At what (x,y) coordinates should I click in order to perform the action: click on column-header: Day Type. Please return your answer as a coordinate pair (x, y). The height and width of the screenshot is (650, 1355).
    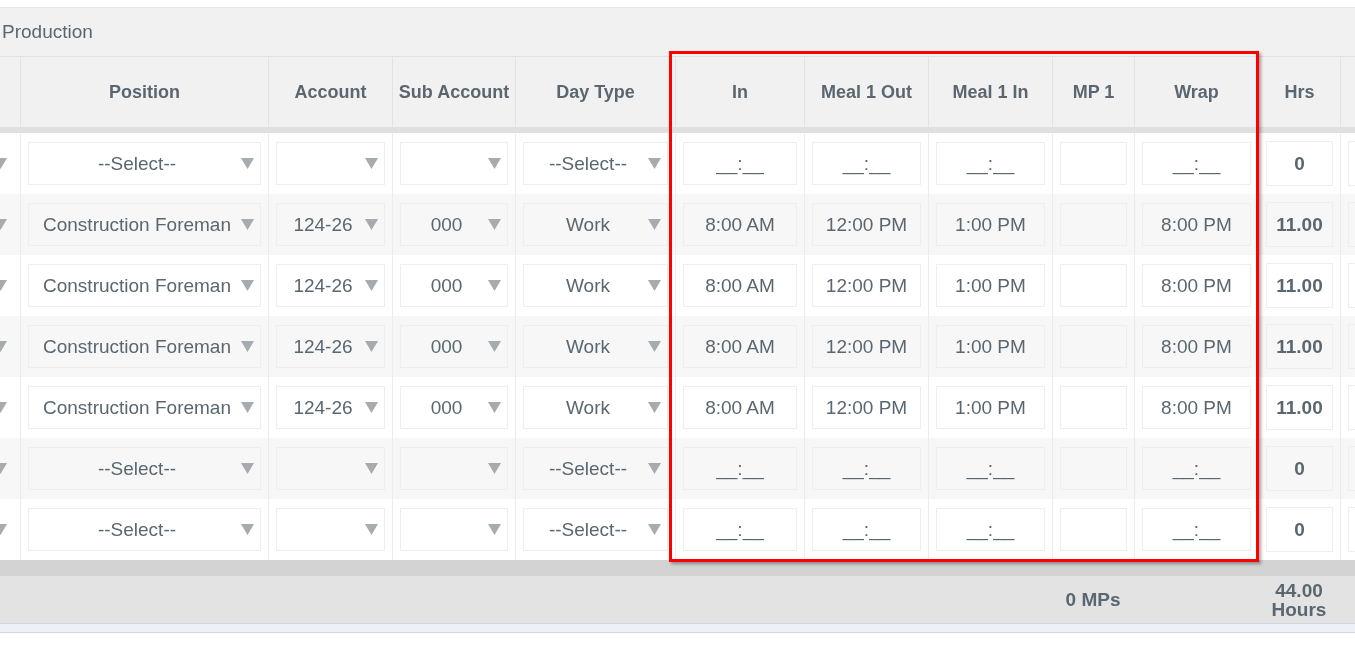
    Looking at the image, I should click on (595, 91).